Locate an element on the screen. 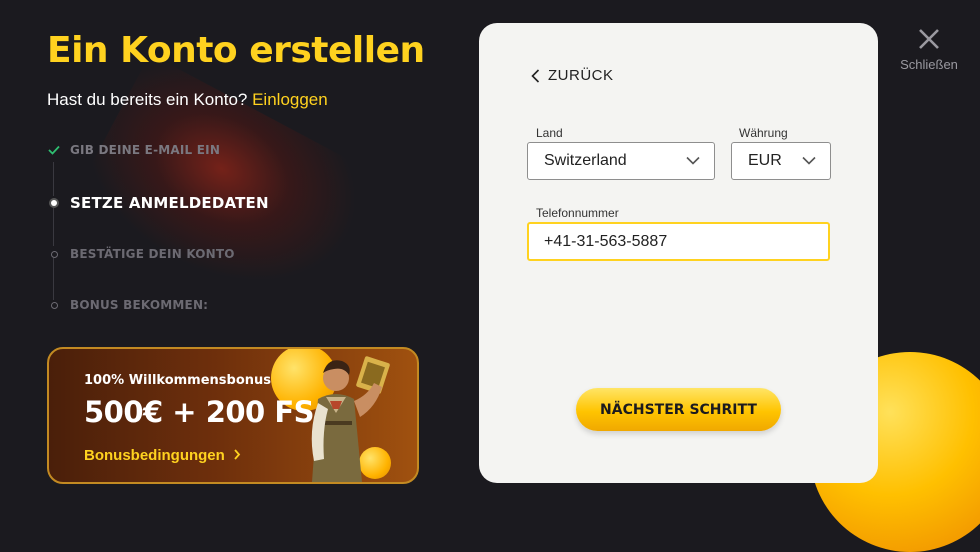 This screenshot has height=552, width=980. phone-input is located at coordinates (678, 241).